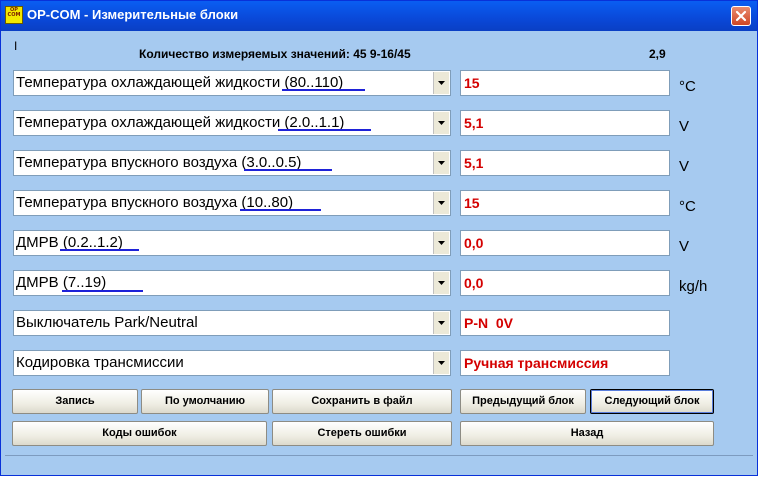 This screenshot has width=760, height=478. I want to click on elapsed-time: 2,9, so click(657, 54).